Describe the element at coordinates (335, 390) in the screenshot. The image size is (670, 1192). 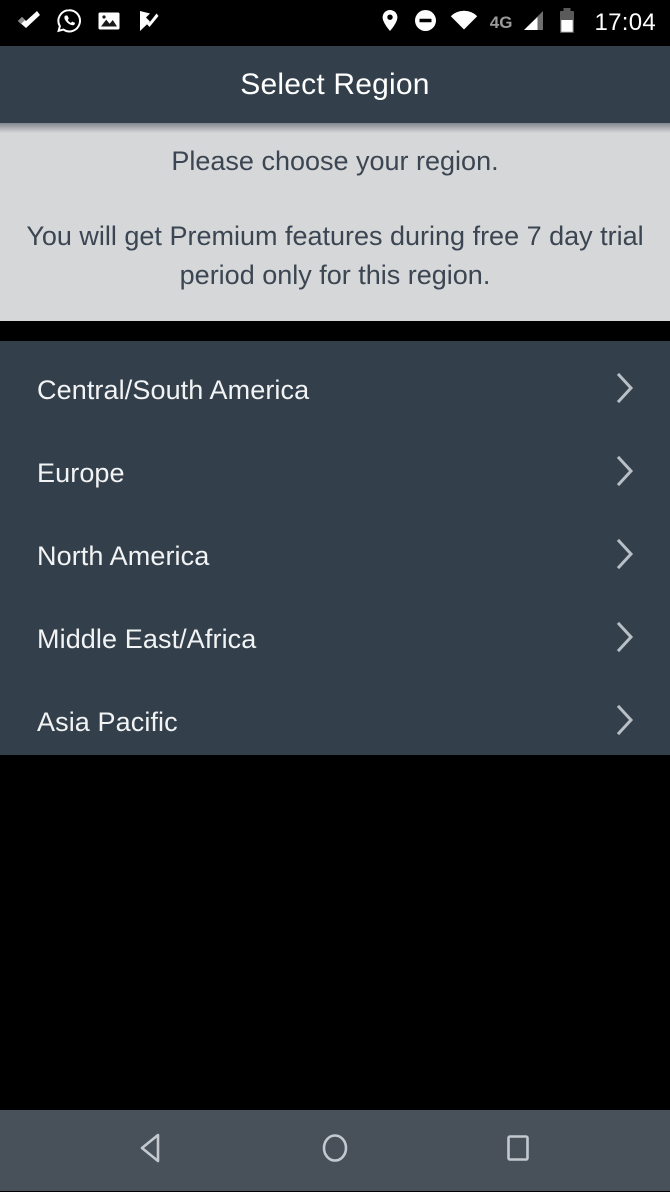
I see `region-row-central-south-america: Central/South America` at that location.